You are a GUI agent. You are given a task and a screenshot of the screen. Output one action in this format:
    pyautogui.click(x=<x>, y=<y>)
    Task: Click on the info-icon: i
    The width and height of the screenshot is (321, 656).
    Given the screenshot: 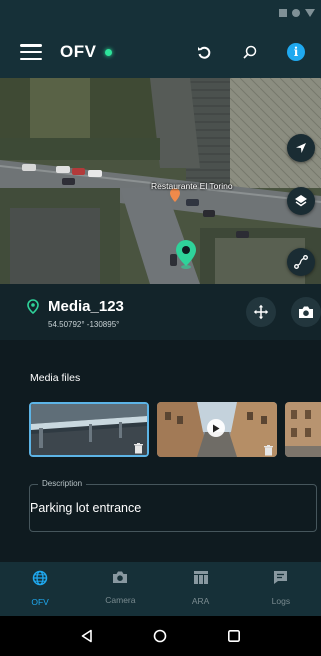 What is the action you would take?
    pyautogui.click(x=296, y=52)
    